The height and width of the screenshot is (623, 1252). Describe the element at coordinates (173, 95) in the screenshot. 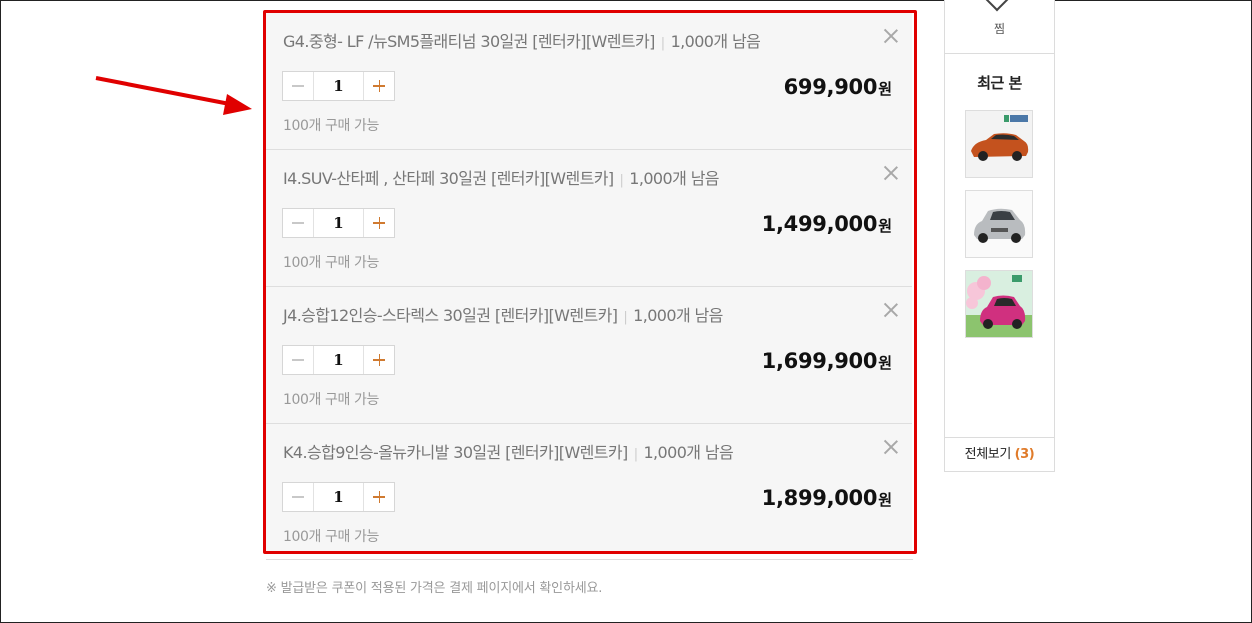

I see `red-arrow-annotation` at that location.